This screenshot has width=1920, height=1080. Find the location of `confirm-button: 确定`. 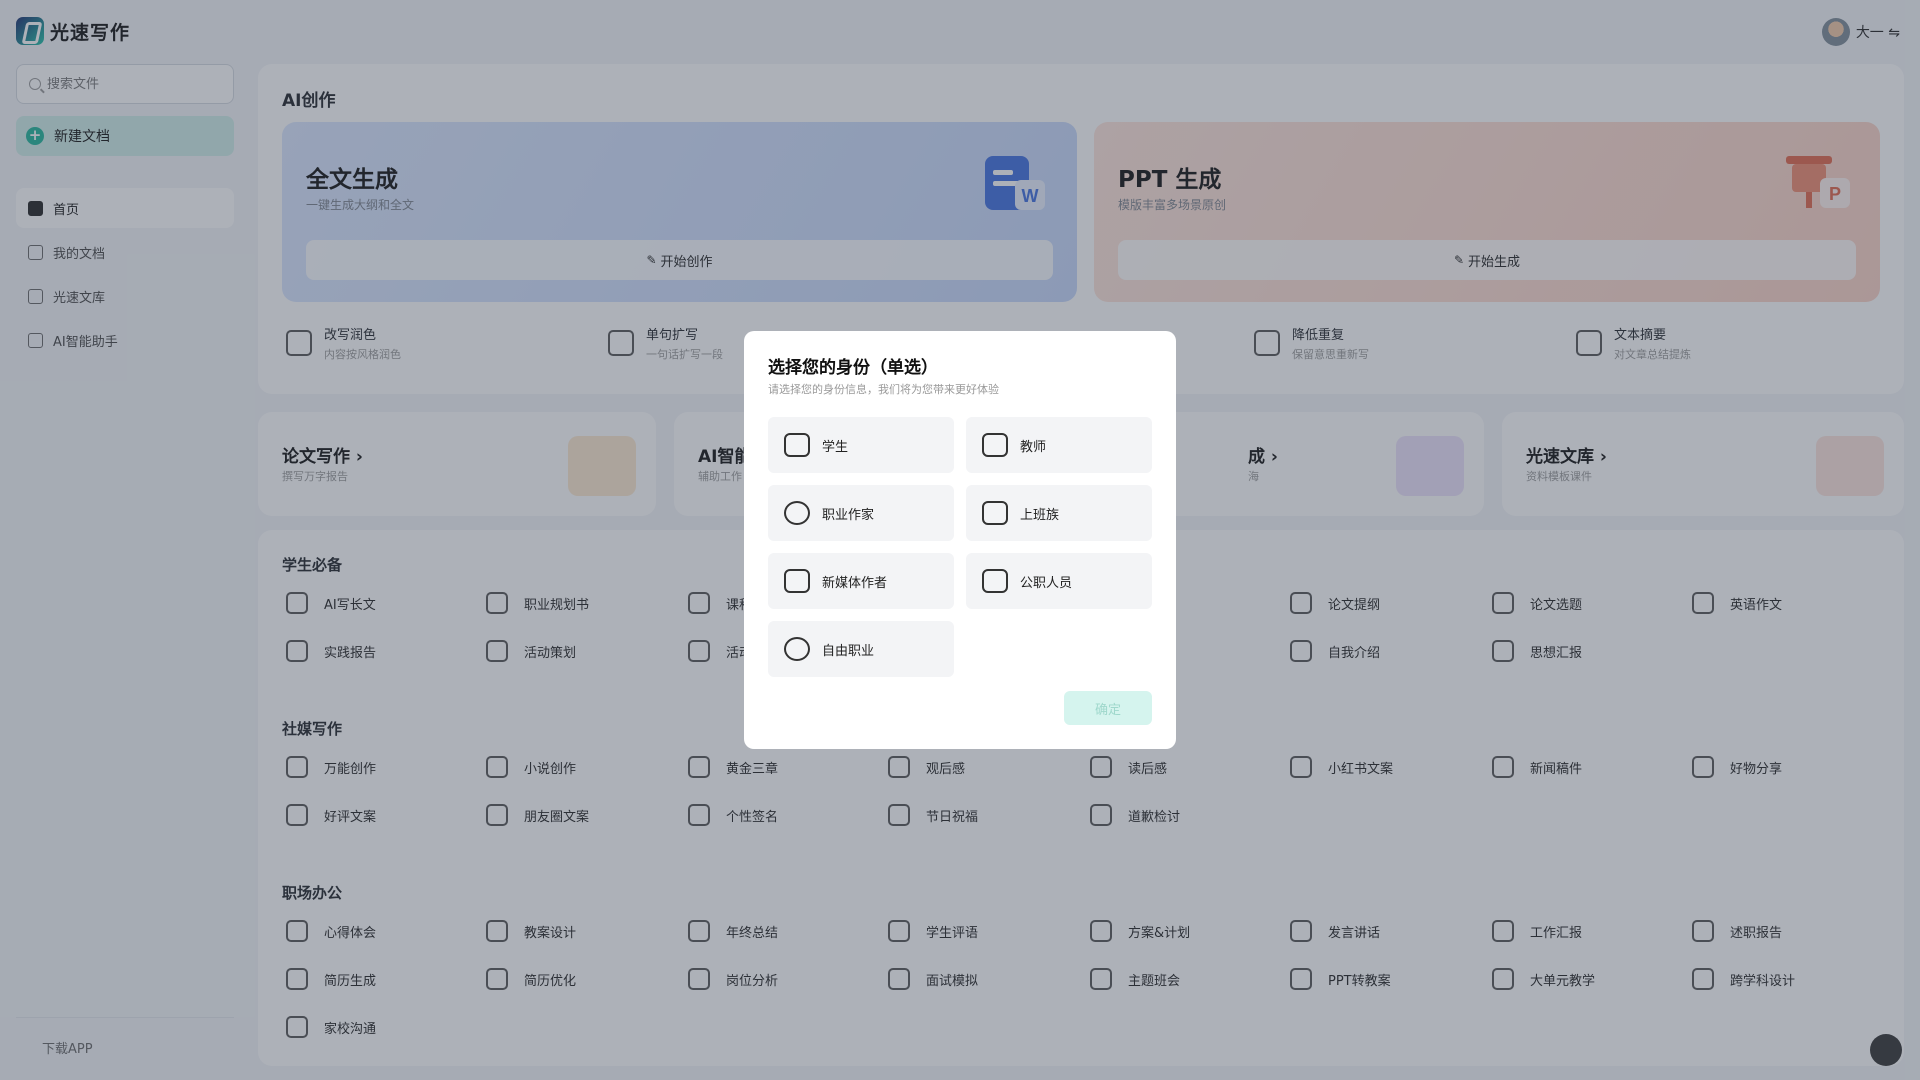

confirm-button: 确定 is located at coordinates (1108, 708).